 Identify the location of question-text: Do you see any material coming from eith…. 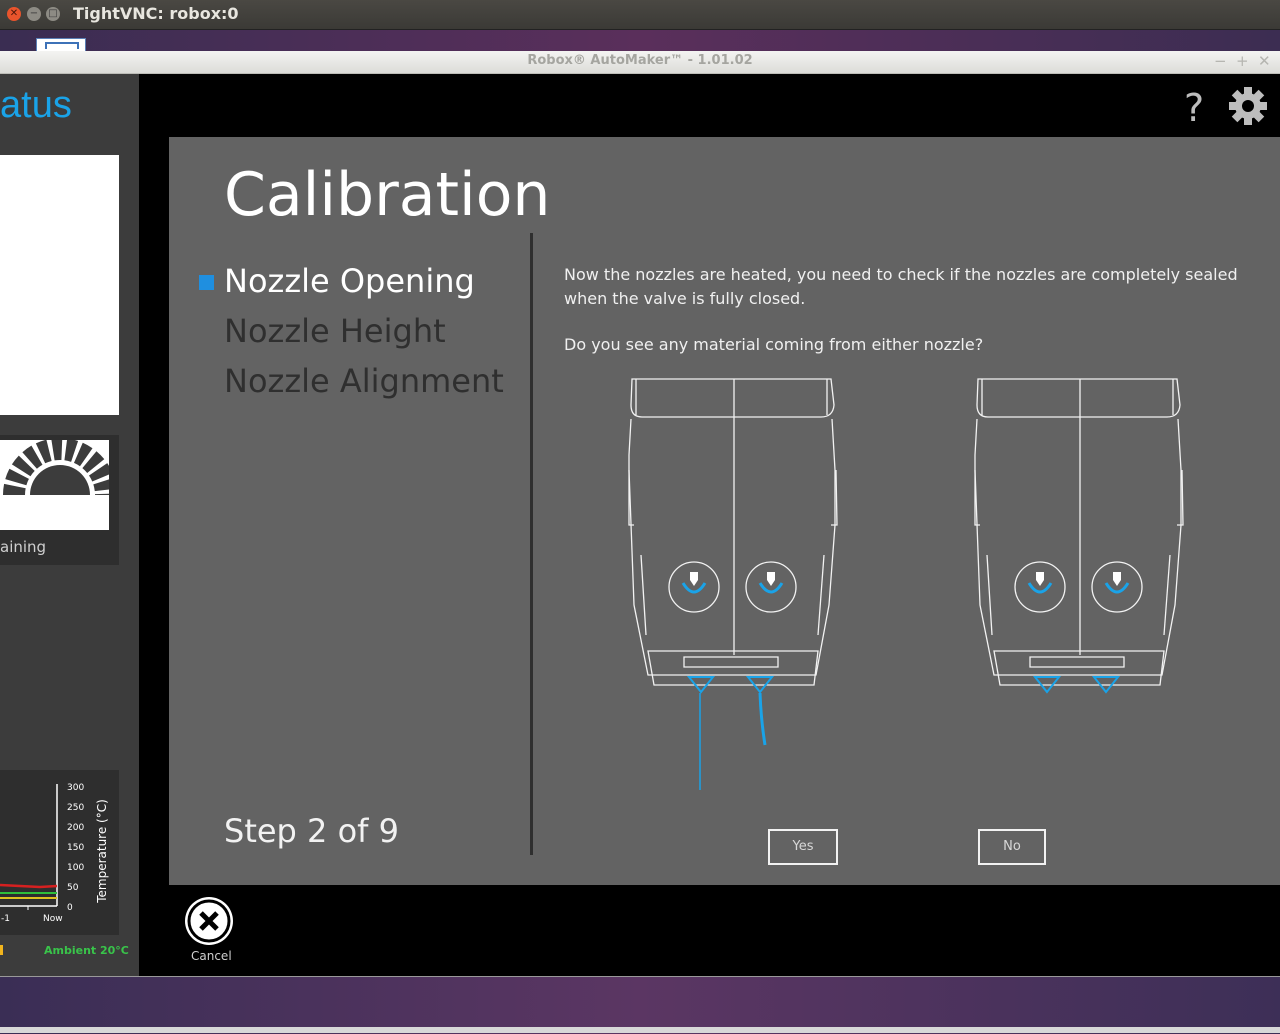
(774, 344).